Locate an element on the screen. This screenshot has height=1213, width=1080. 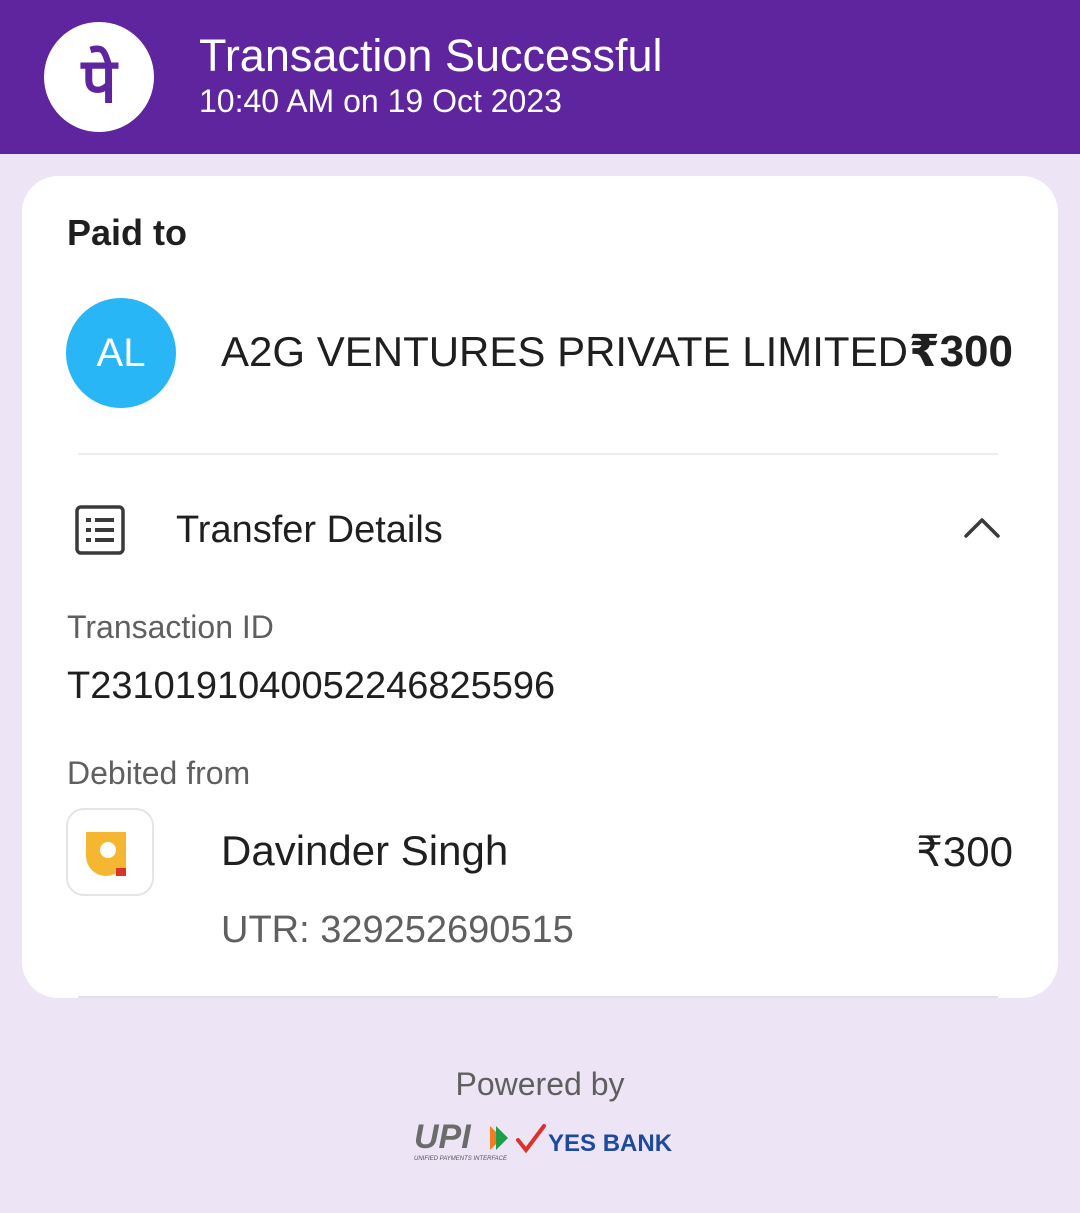
transaction-id-value: T2310191040052246825596 is located at coordinates (311, 686).